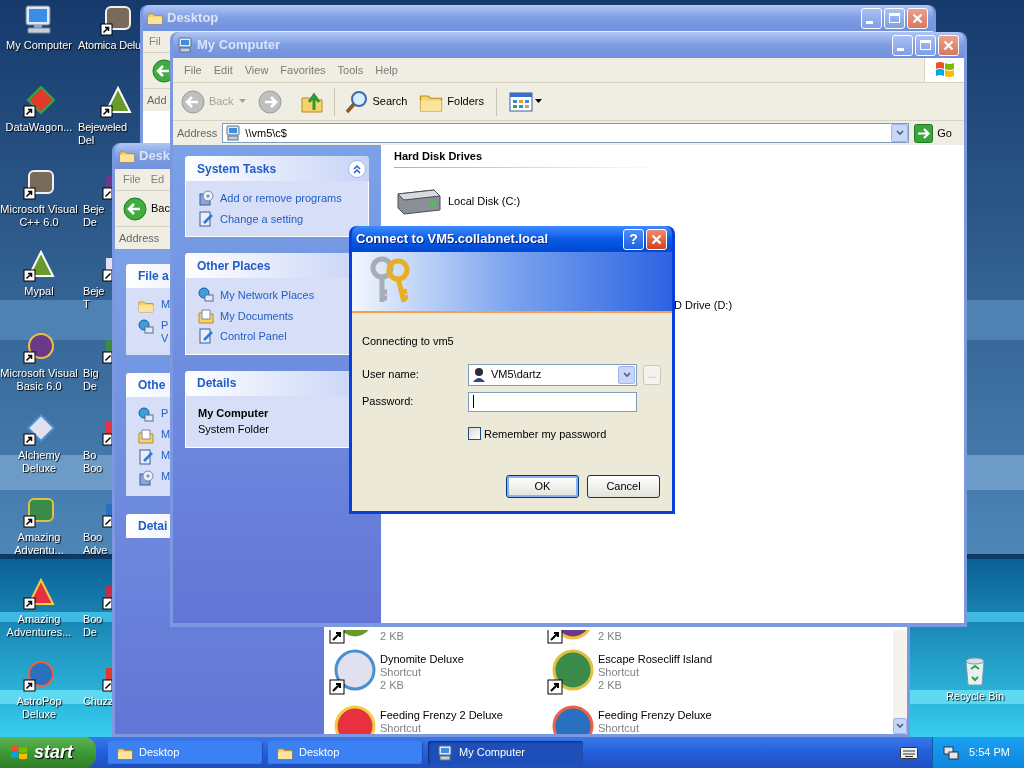 The height and width of the screenshot is (768, 1024). Describe the element at coordinates (357, 168) in the screenshot. I see `collapse-button` at that location.